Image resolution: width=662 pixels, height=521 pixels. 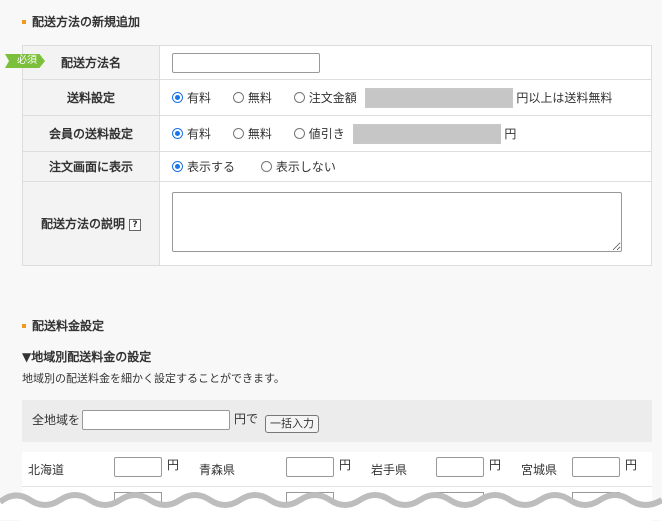 What do you see at coordinates (246, 419) in the screenshot?
I see `bulk-unit: 円で` at bounding box center [246, 419].